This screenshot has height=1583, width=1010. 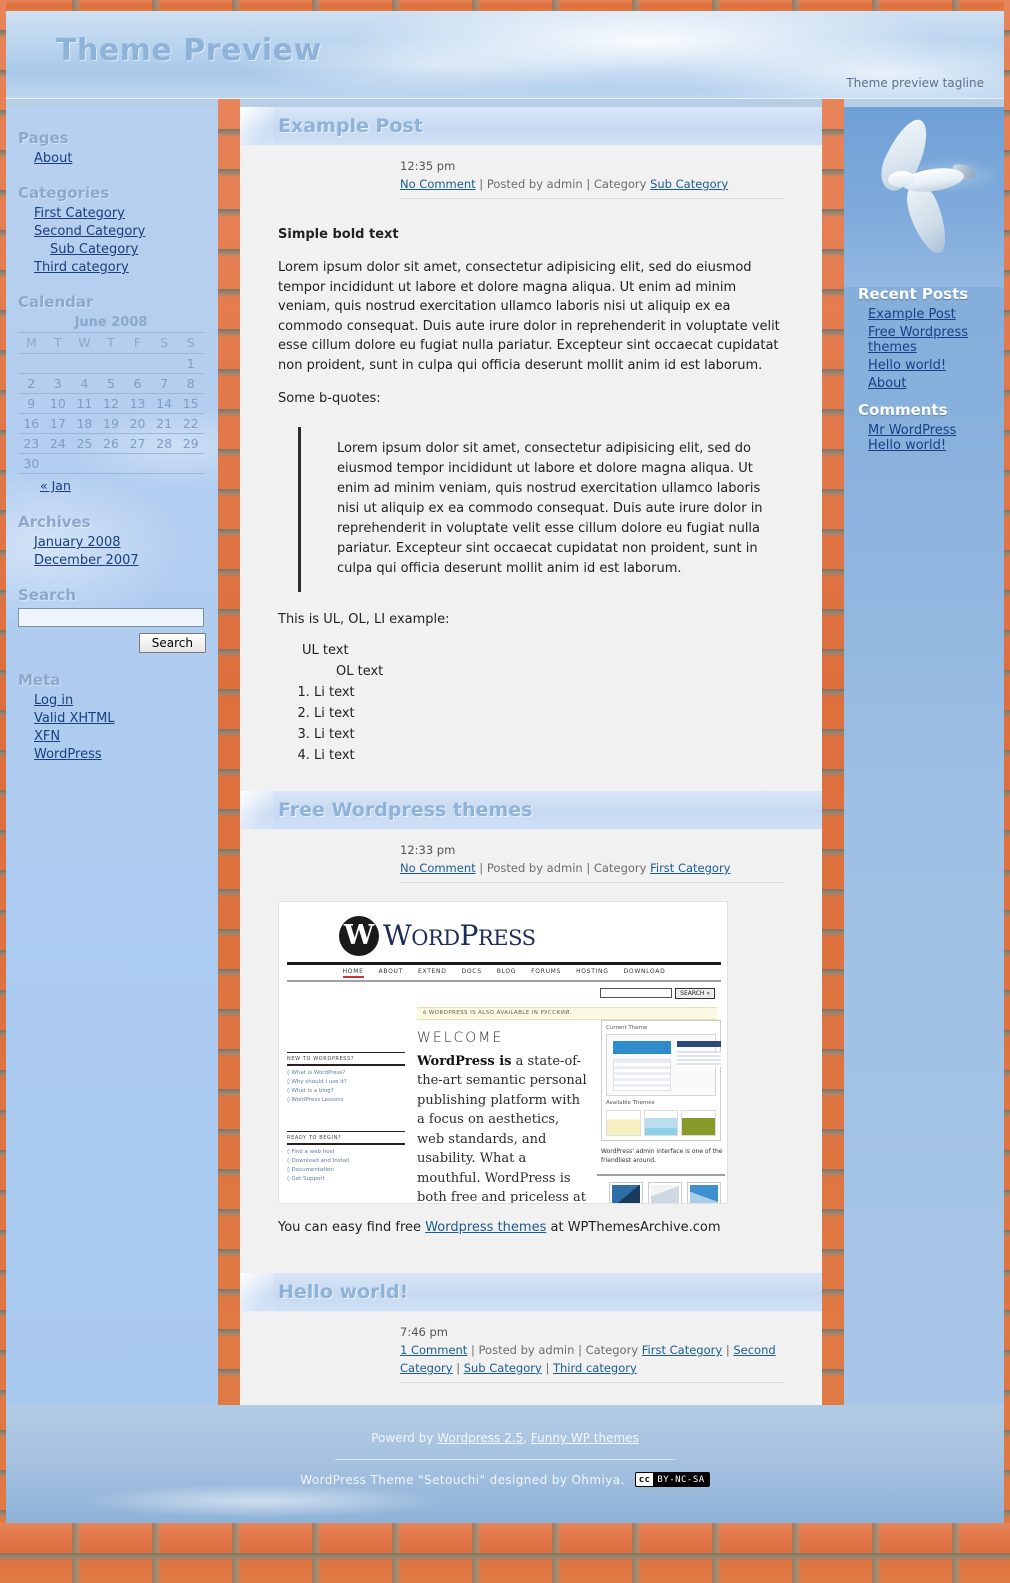 What do you see at coordinates (364, 619) in the screenshot?
I see `post-list-intro: This is UL, OL, LI example:` at bounding box center [364, 619].